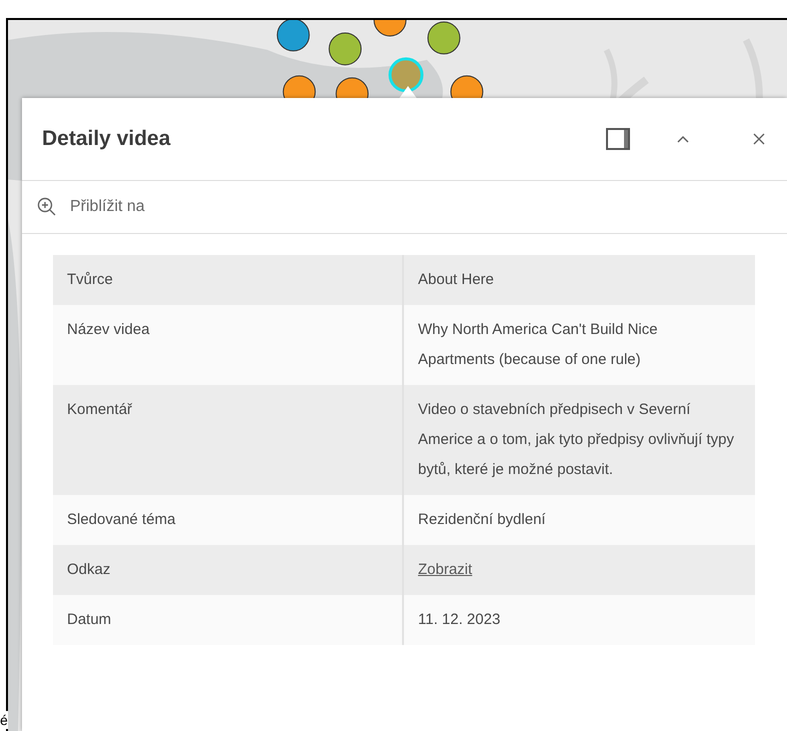 This screenshot has width=787, height=731. What do you see at coordinates (121, 519) in the screenshot?
I see `field-label: Sledované téma` at bounding box center [121, 519].